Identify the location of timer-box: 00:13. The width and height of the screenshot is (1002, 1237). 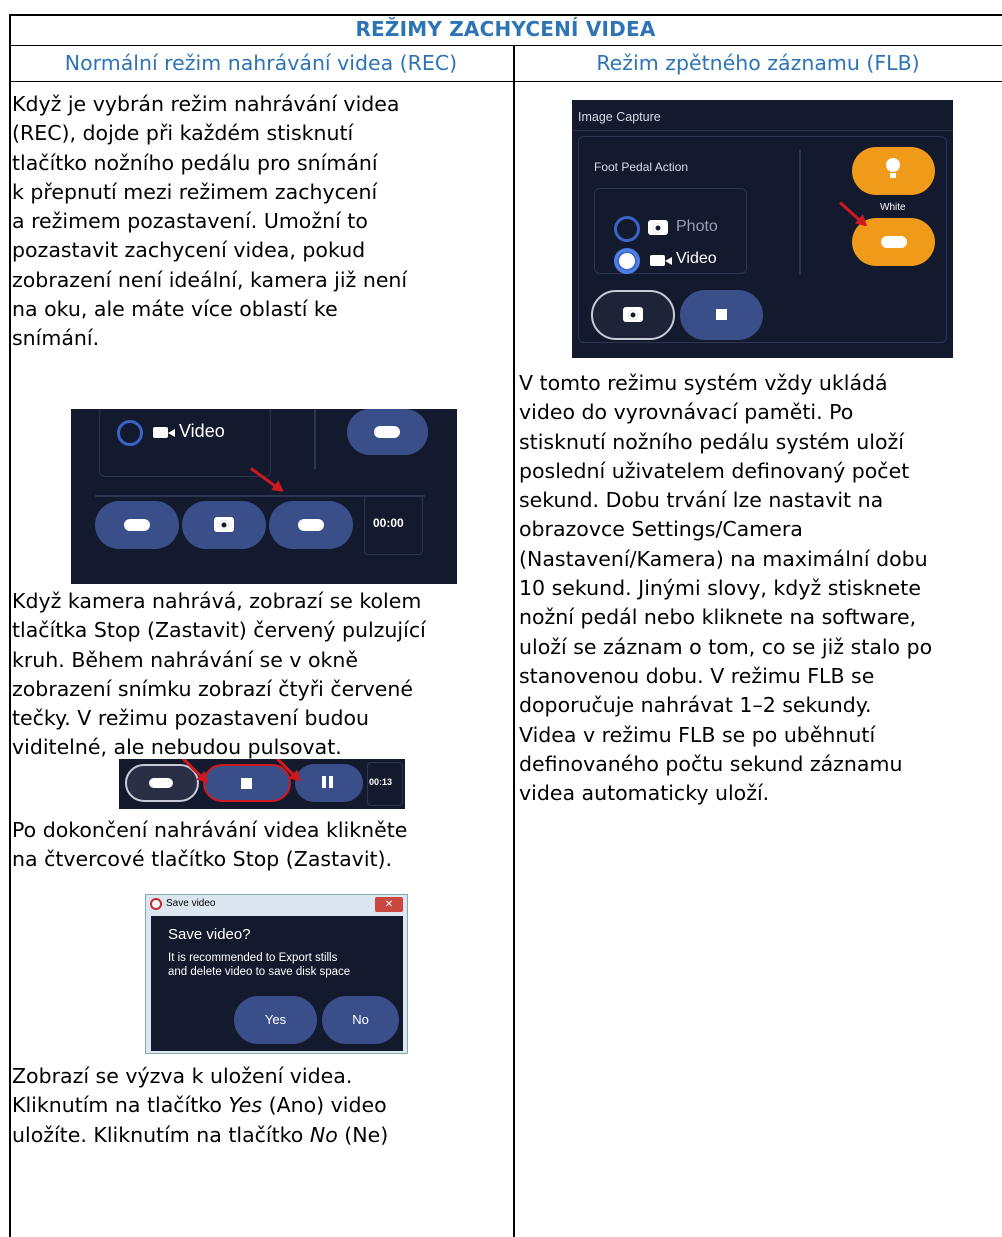
(385, 784).